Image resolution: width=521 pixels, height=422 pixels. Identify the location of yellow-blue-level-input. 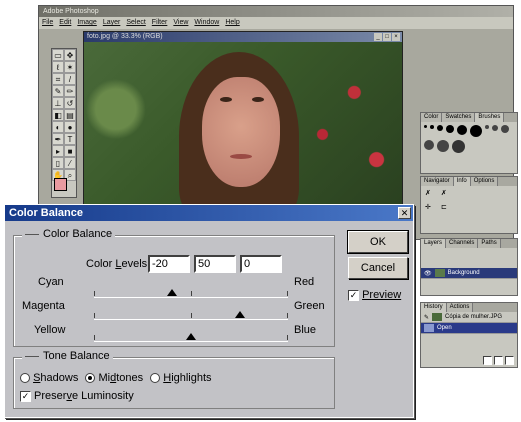
(261, 264).